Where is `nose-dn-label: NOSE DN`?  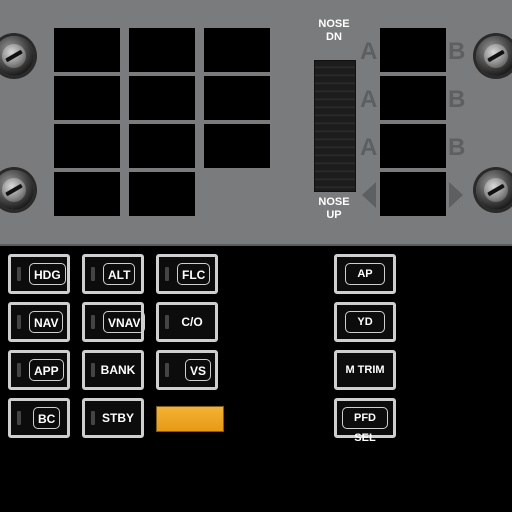 nose-dn-label: NOSE DN is located at coordinates (334, 30).